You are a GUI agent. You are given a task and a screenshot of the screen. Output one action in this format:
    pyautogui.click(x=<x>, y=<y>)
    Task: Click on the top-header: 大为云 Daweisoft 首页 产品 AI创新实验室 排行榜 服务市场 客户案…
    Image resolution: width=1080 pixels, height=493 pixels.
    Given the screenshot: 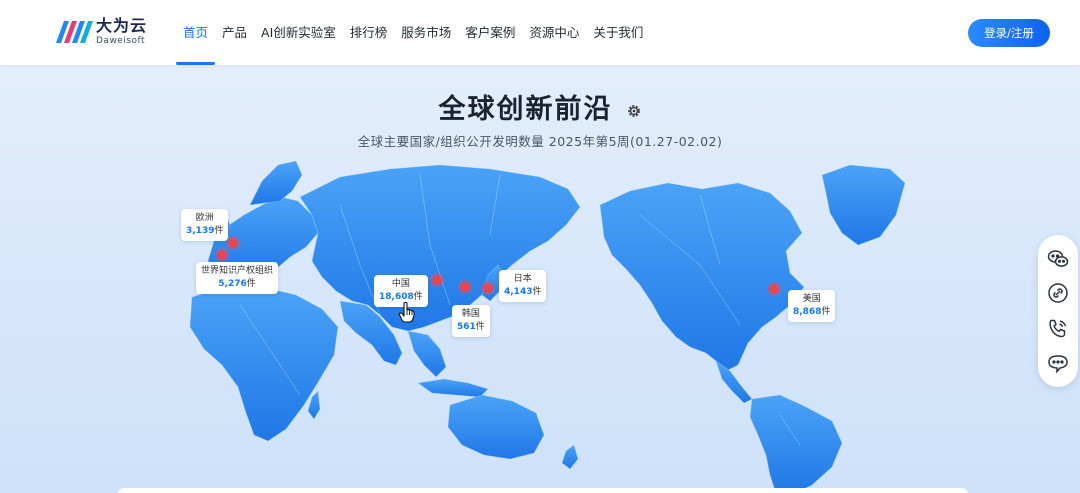 What is the action you would take?
    pyautogui.click(x=540, y=32)
    